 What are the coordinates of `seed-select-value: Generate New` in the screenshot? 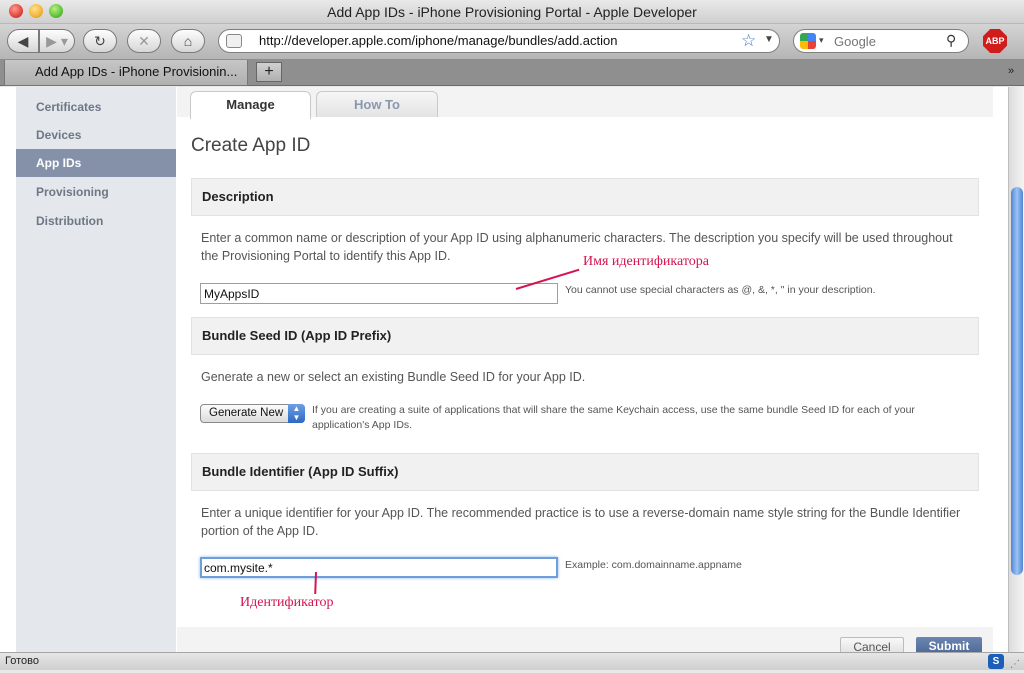 It's located at (246, 413).